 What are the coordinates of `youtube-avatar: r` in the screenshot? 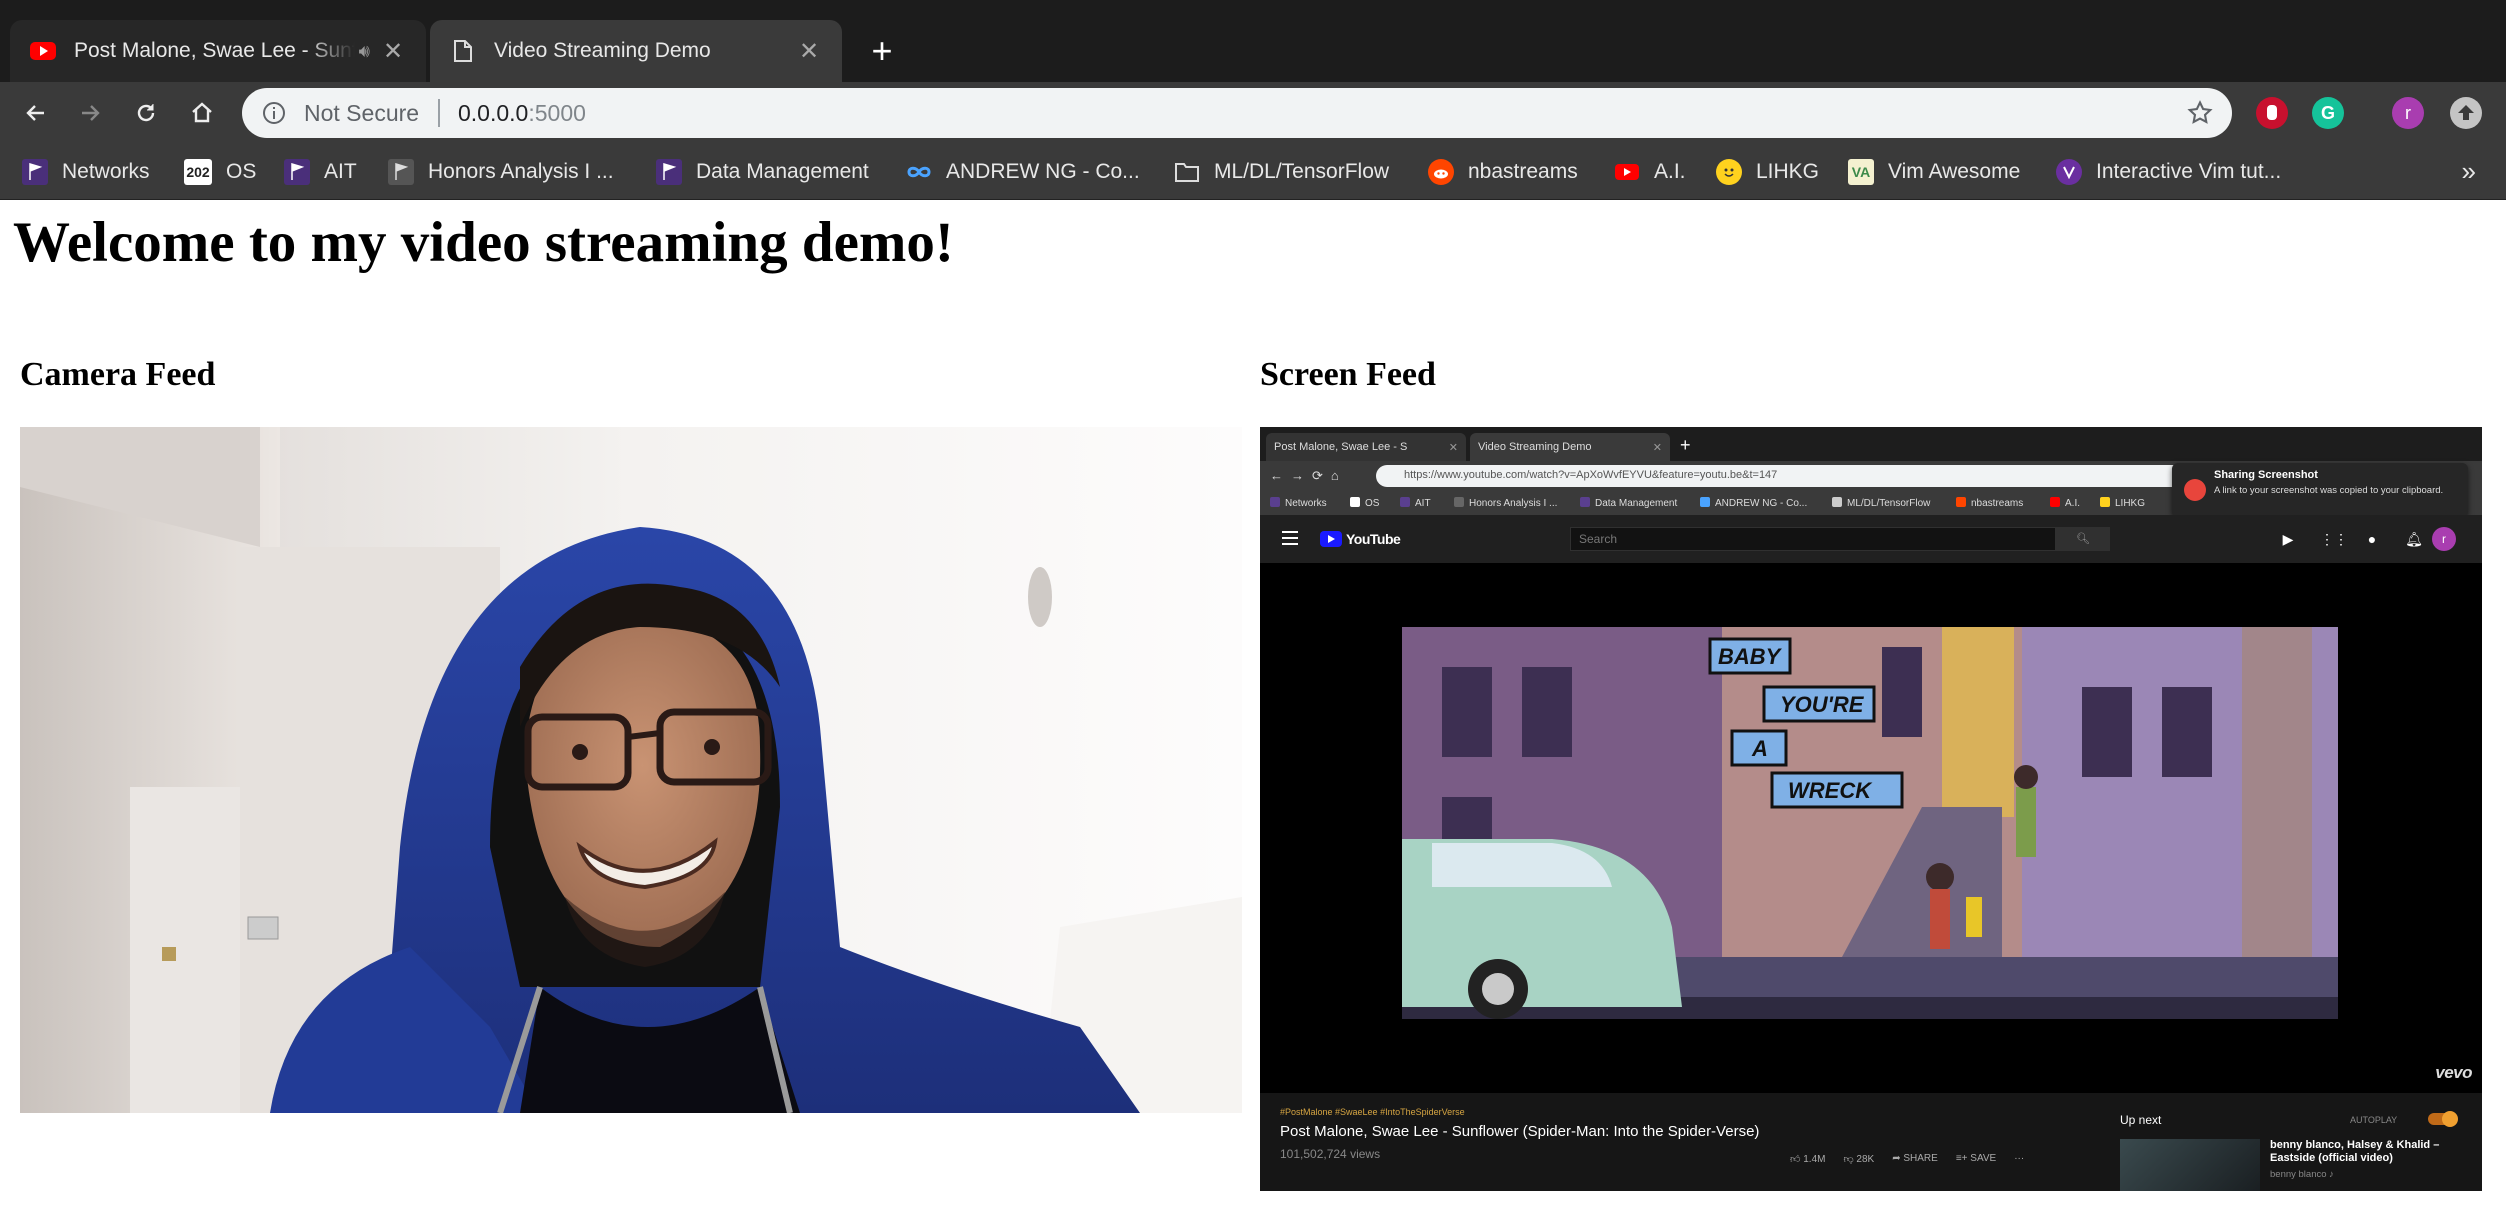 It's located at (2444, 539).